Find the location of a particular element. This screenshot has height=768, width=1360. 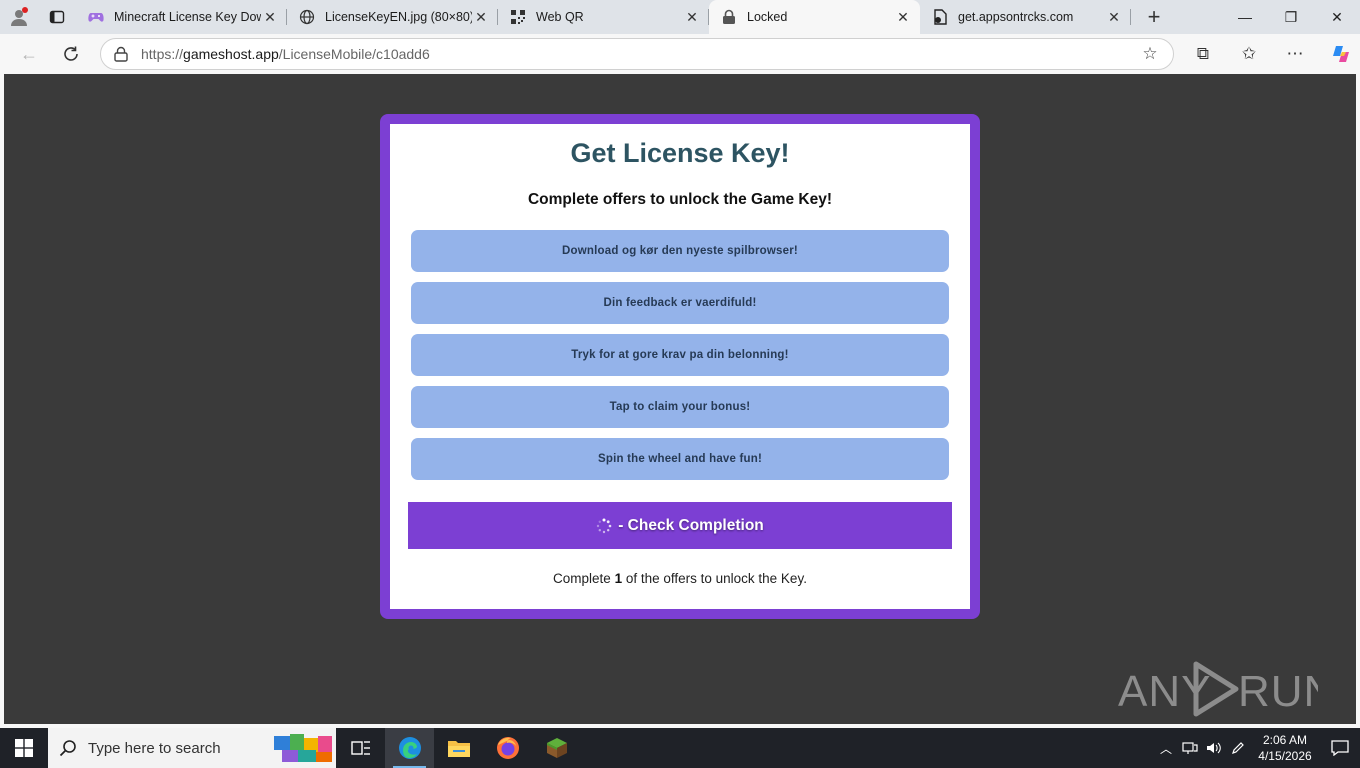

profile-icon is located at coordinates (19, 16).